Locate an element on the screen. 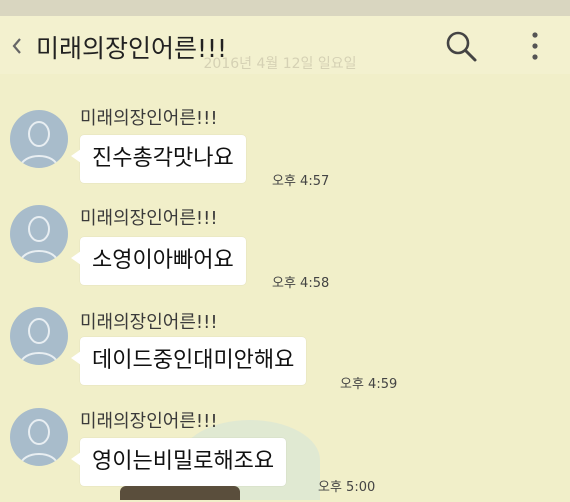 The width and height of the screenshot is (570, 502). message-bubble: 진수총각맛나요 is located at coordinates (158, 159).